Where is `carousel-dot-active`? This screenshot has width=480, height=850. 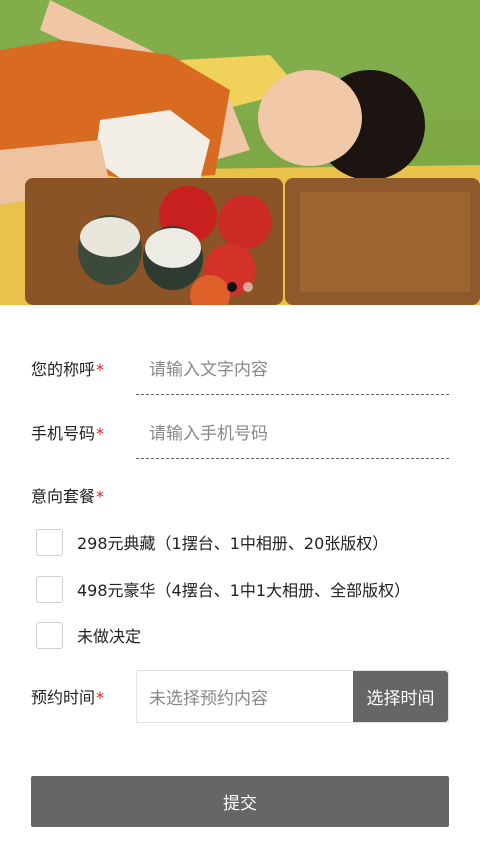 carousel-dot-active is located at coordinates (232, 287).